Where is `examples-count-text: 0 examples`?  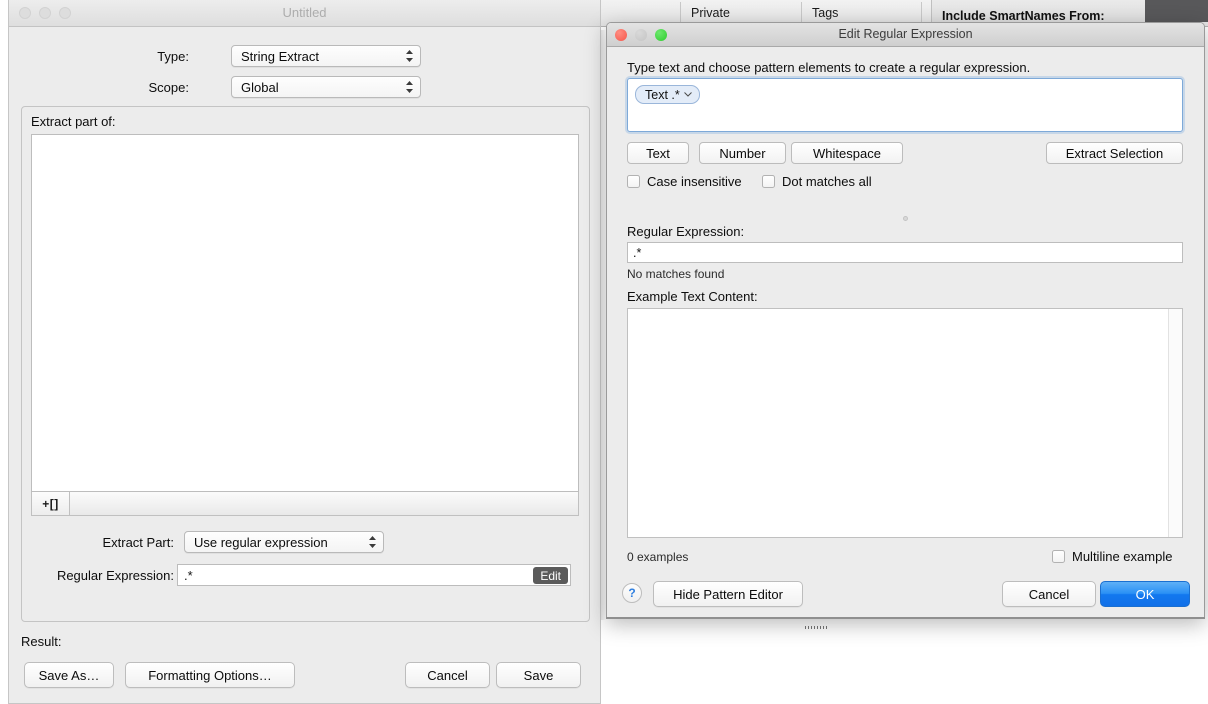 examples-count-text: 0 examples is located at coordinates (658, 557).